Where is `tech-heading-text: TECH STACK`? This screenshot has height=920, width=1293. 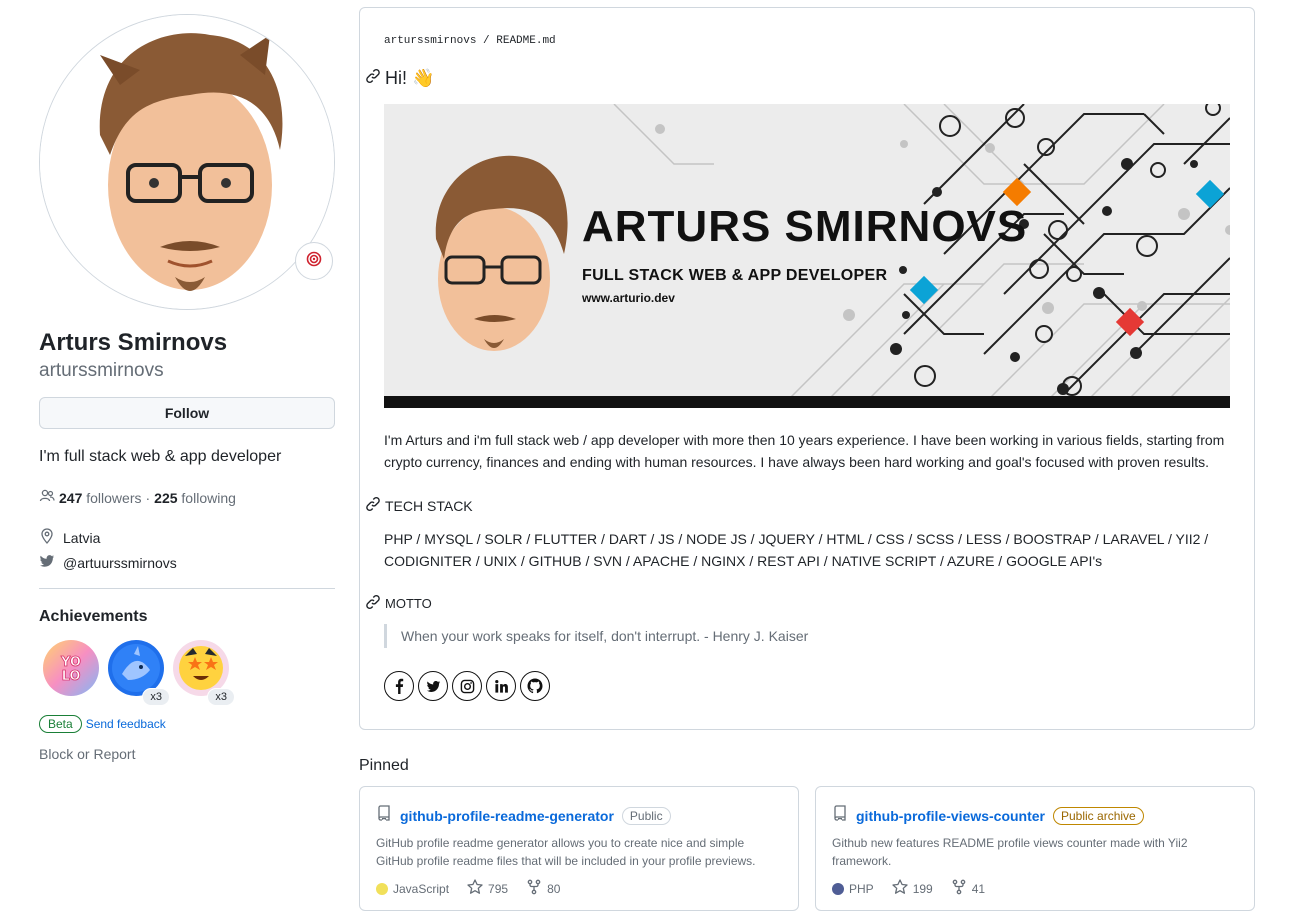 tech-heading-text: TECH STACK is located at coordinates (429, 505).